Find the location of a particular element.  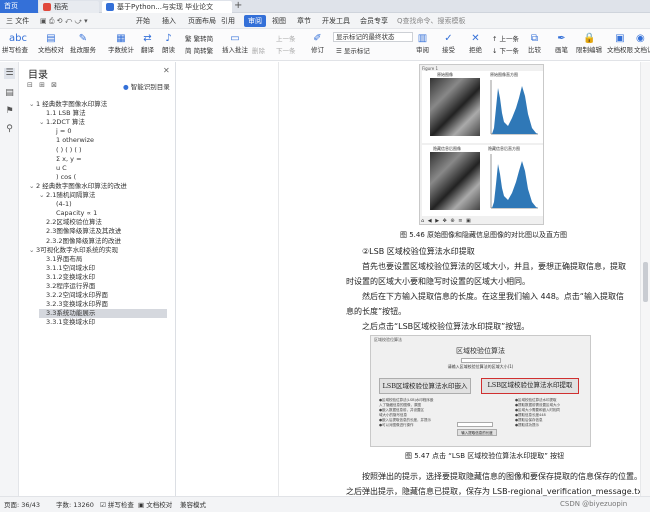

toc-icon: ☰ is located at coordinates (9, 73).